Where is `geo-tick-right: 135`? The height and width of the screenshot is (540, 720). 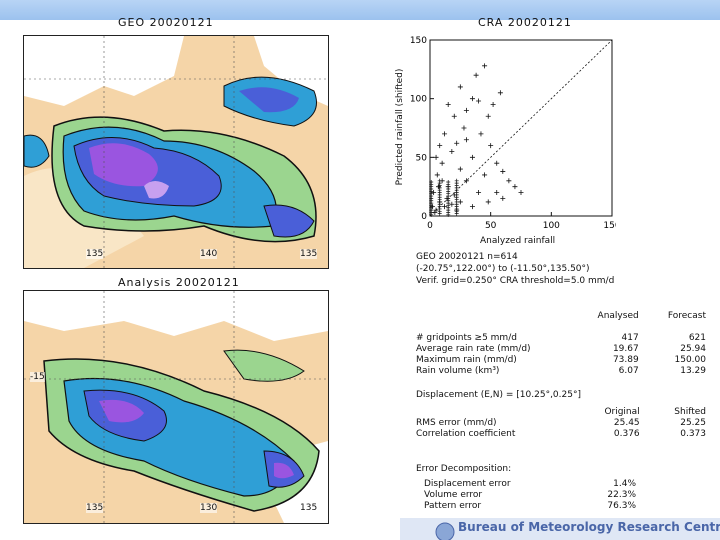
geo-tick-right: 135 is located at coordinates (309, 254).